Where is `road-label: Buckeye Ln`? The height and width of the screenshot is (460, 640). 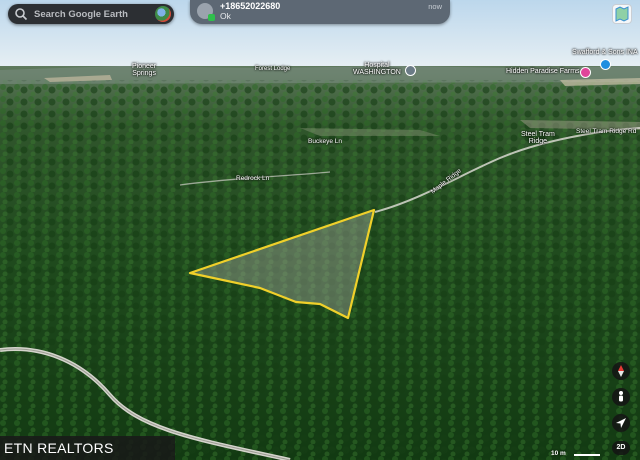 road-label: Buckeye Ln is located at coordinates (325, 141).